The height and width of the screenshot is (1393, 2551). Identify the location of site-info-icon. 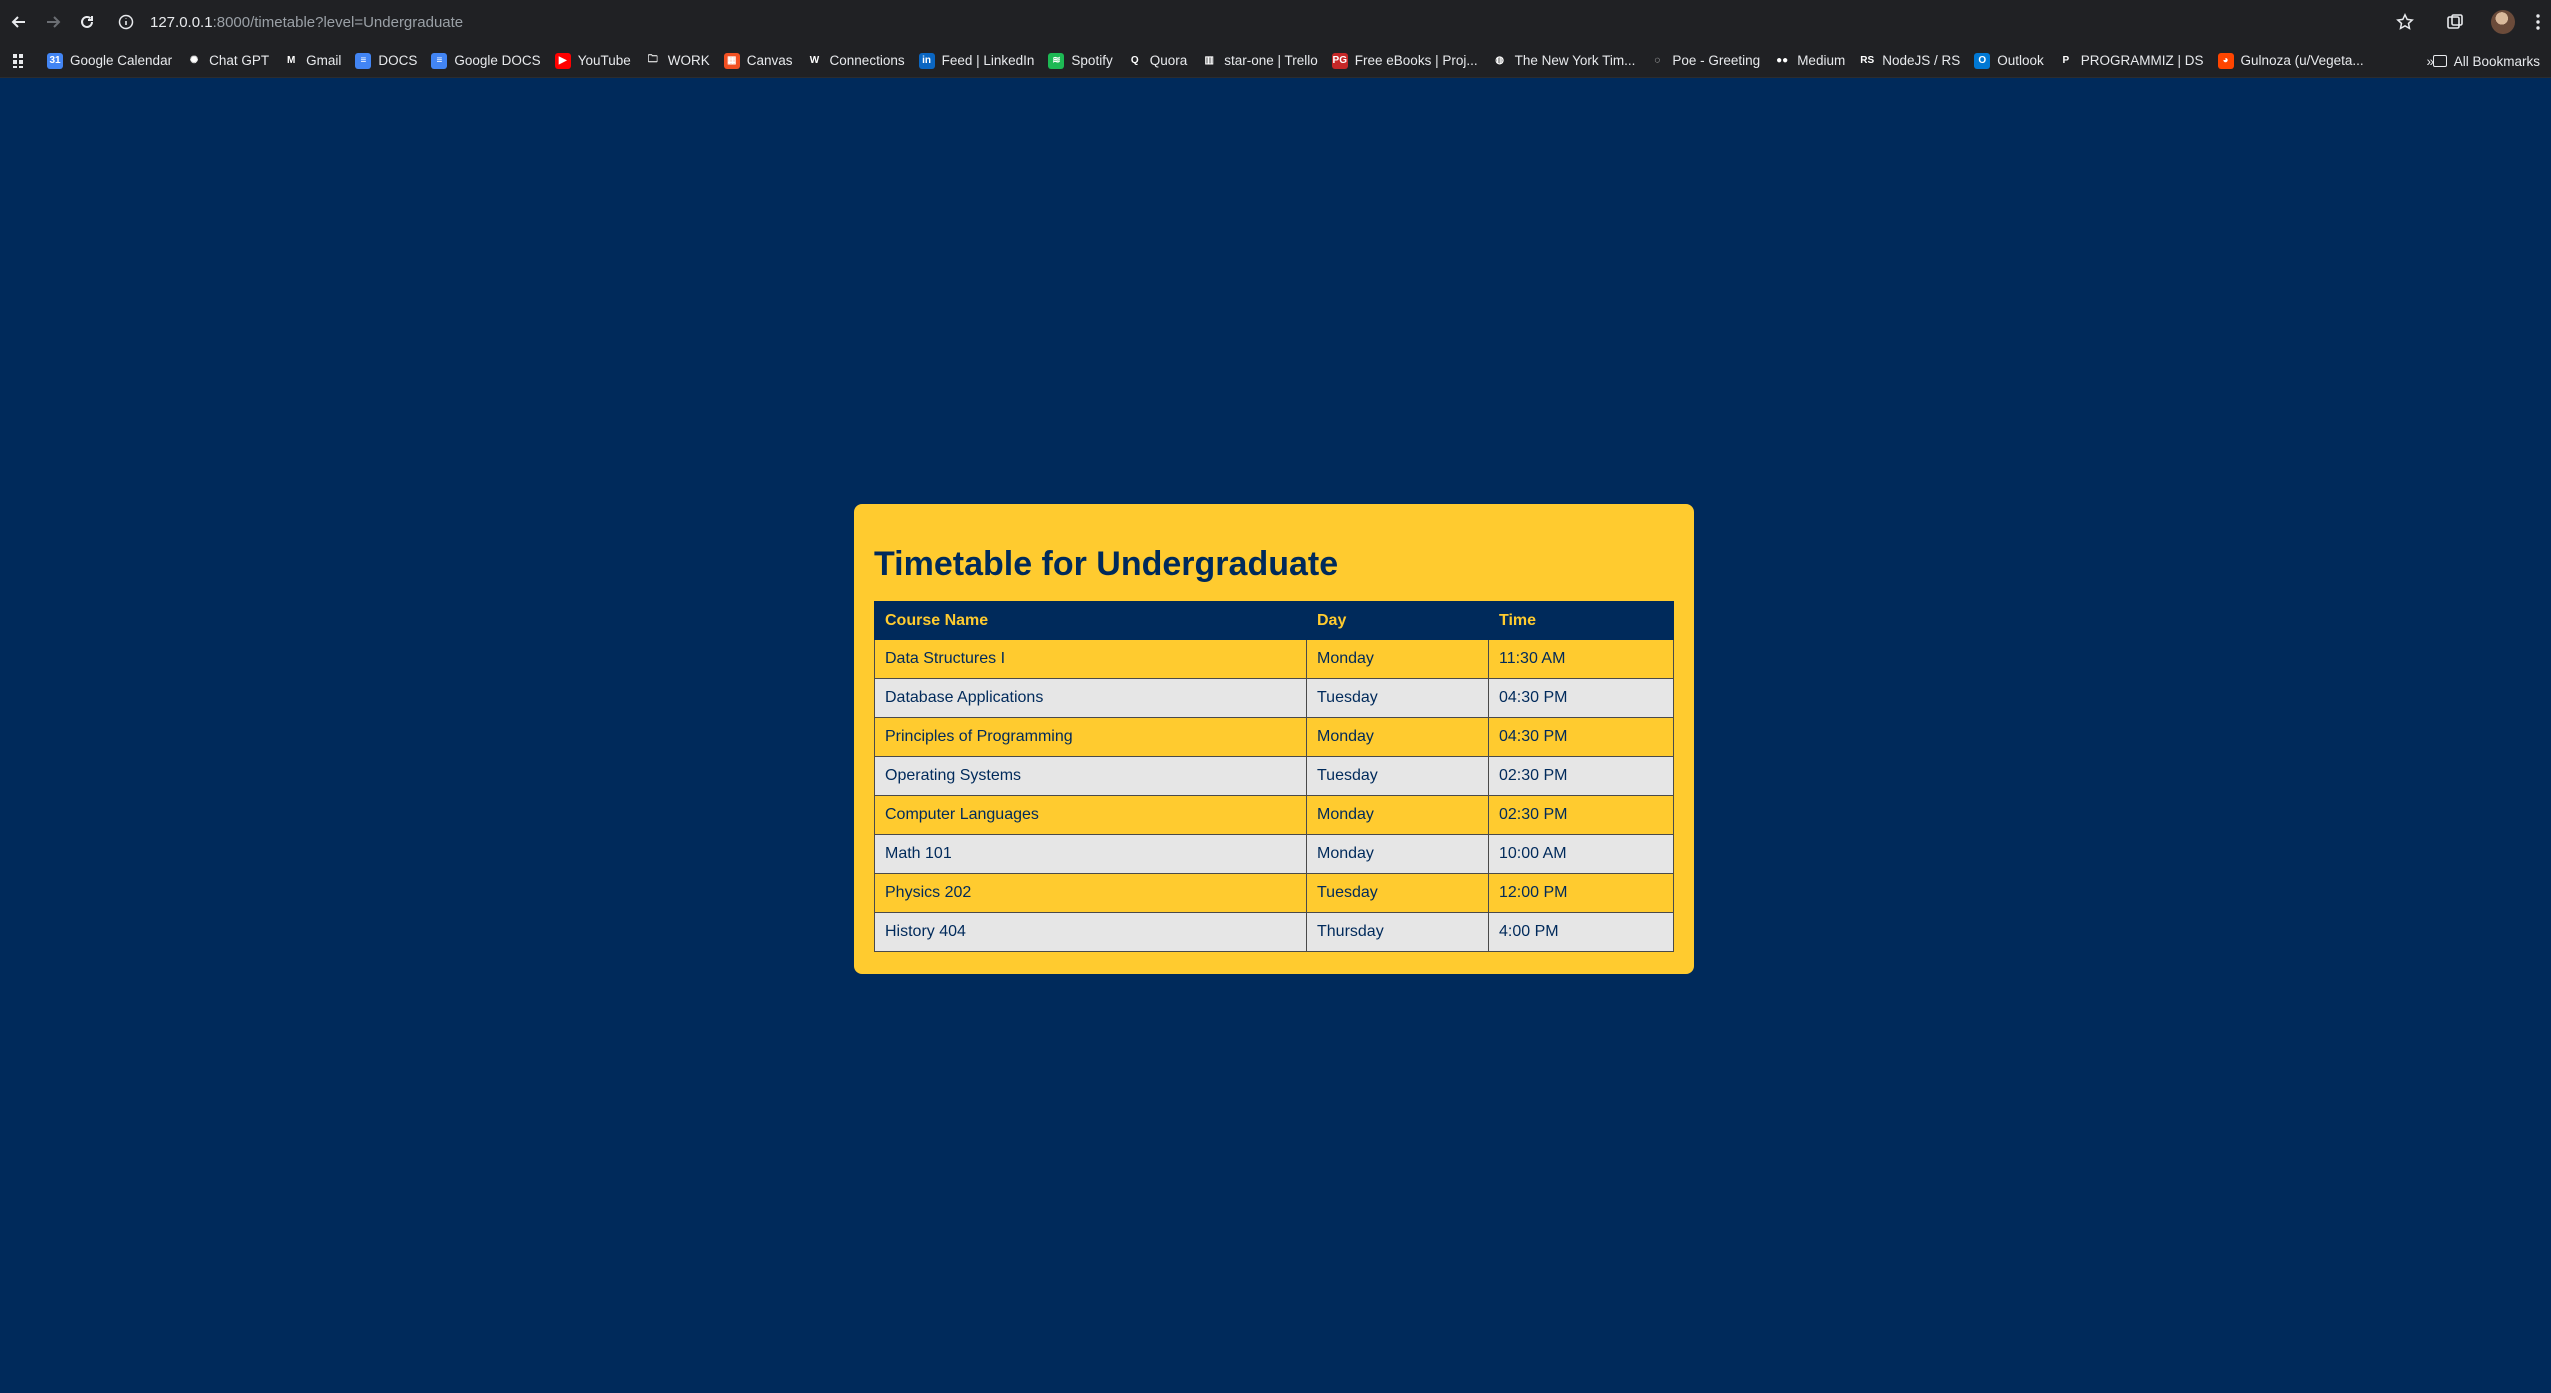
(126, 22).